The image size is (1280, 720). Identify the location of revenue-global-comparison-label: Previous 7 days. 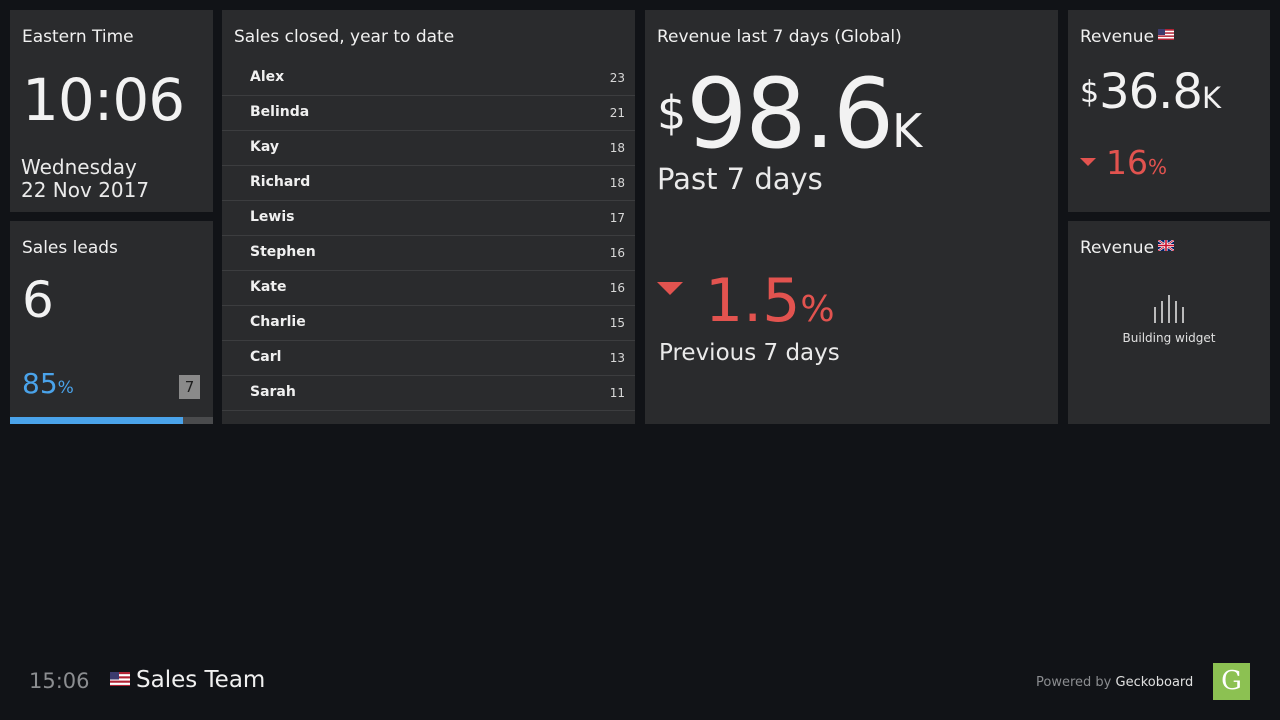
(749, 353).